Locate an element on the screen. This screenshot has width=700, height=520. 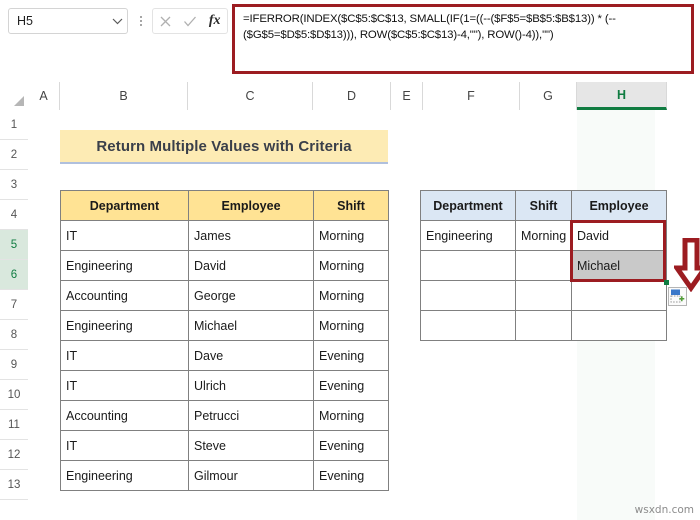
table-row: Engineering Morning David is located at coordinates (543, 235).